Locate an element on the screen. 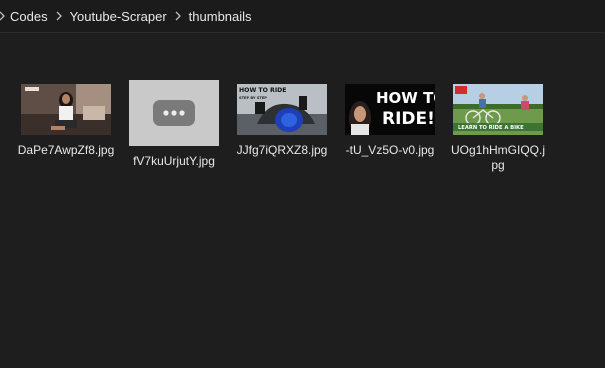 The height and width of the screenshot is (368, 605). file-item: fV7kuUrjutY.jpg is located at coordinates (174, 124).